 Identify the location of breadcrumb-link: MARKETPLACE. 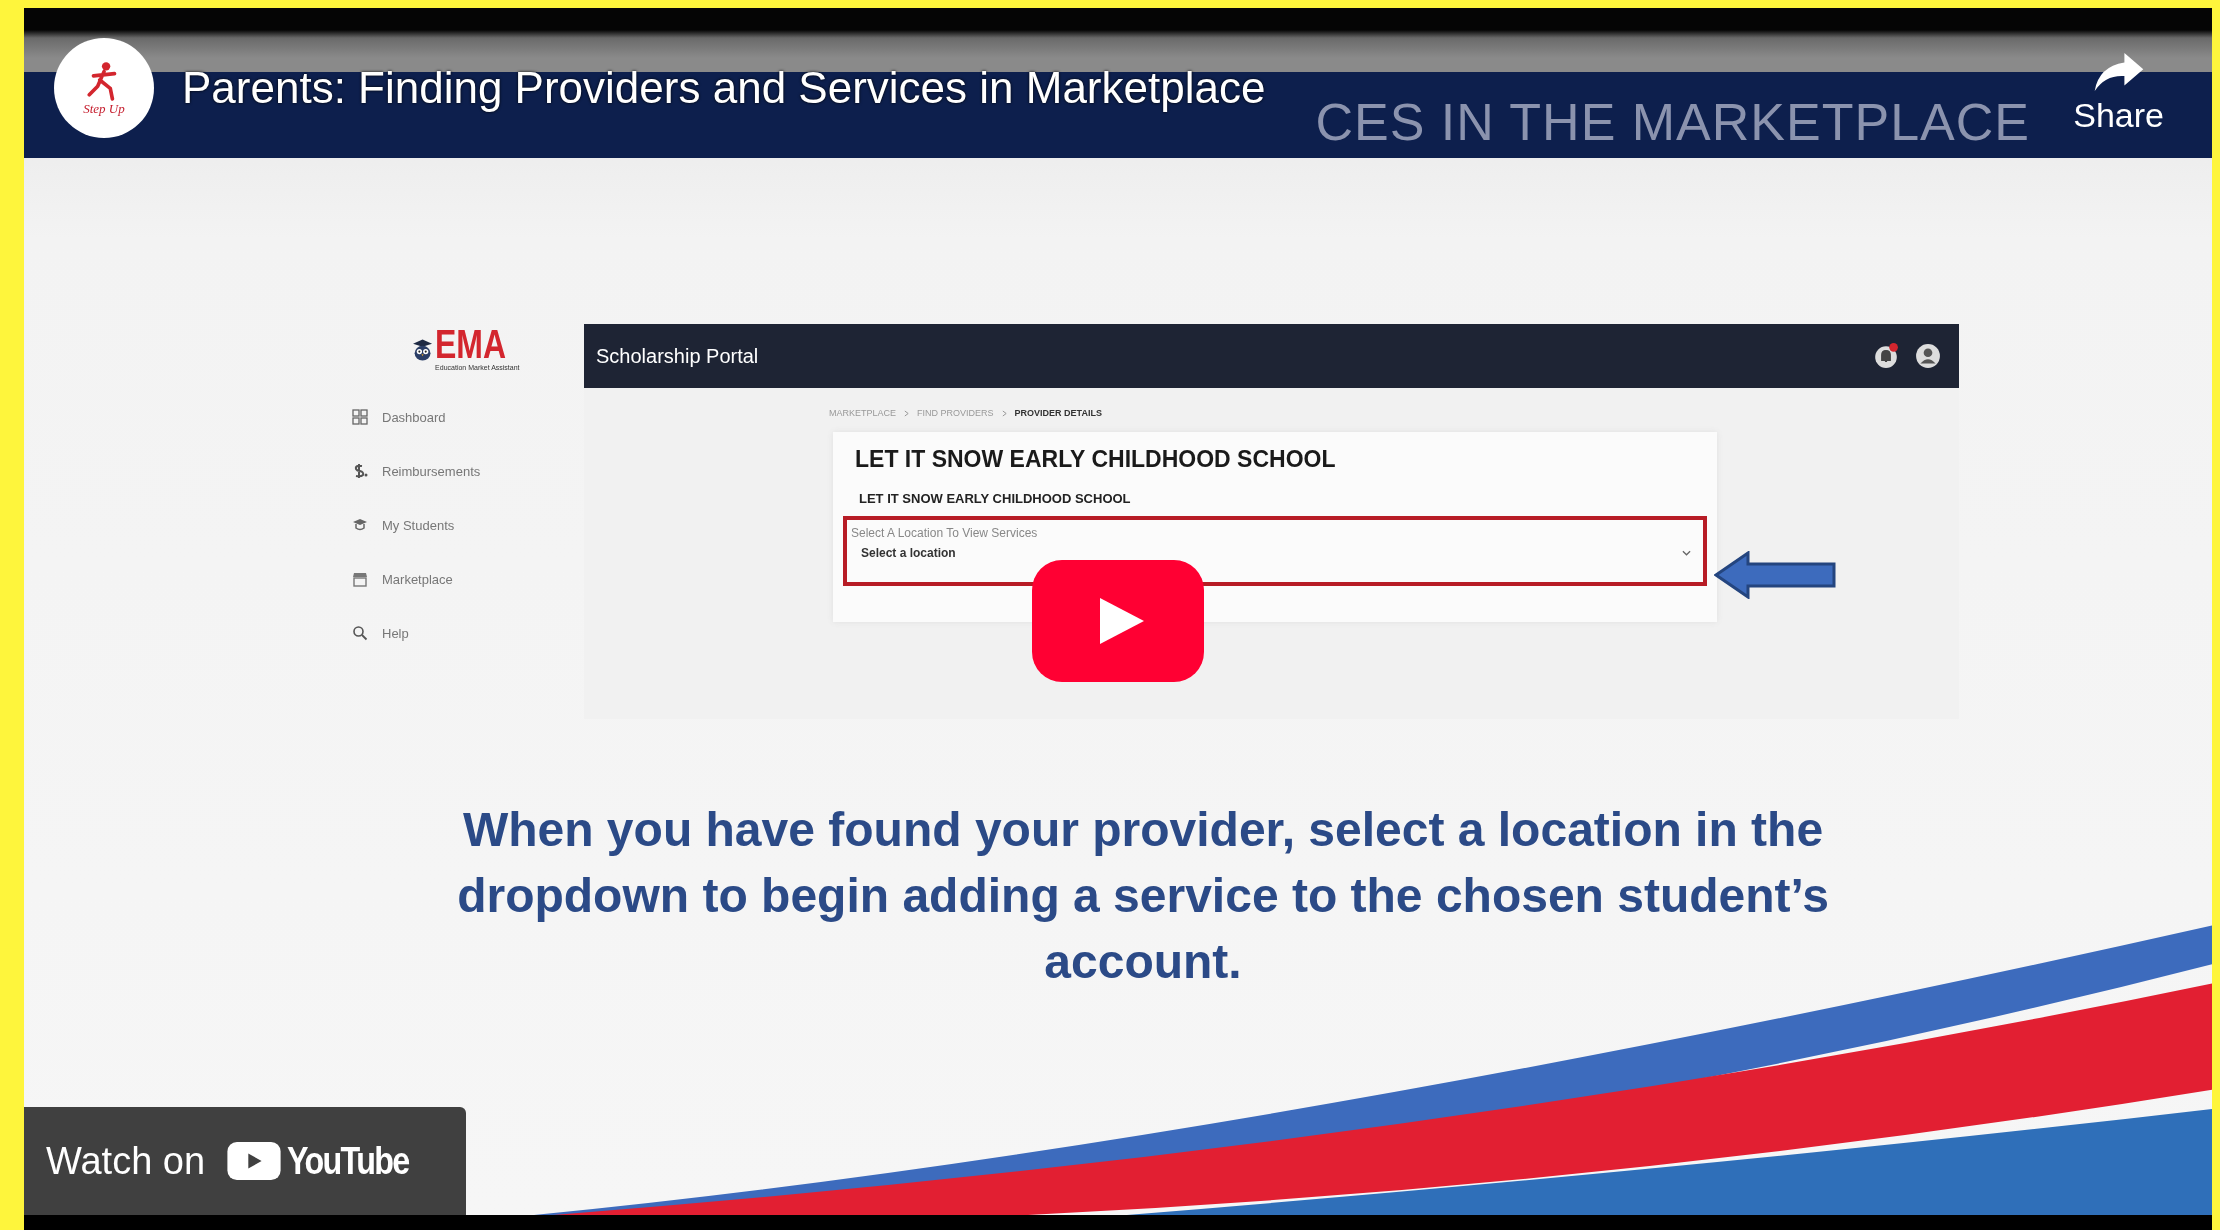
(863, 413).